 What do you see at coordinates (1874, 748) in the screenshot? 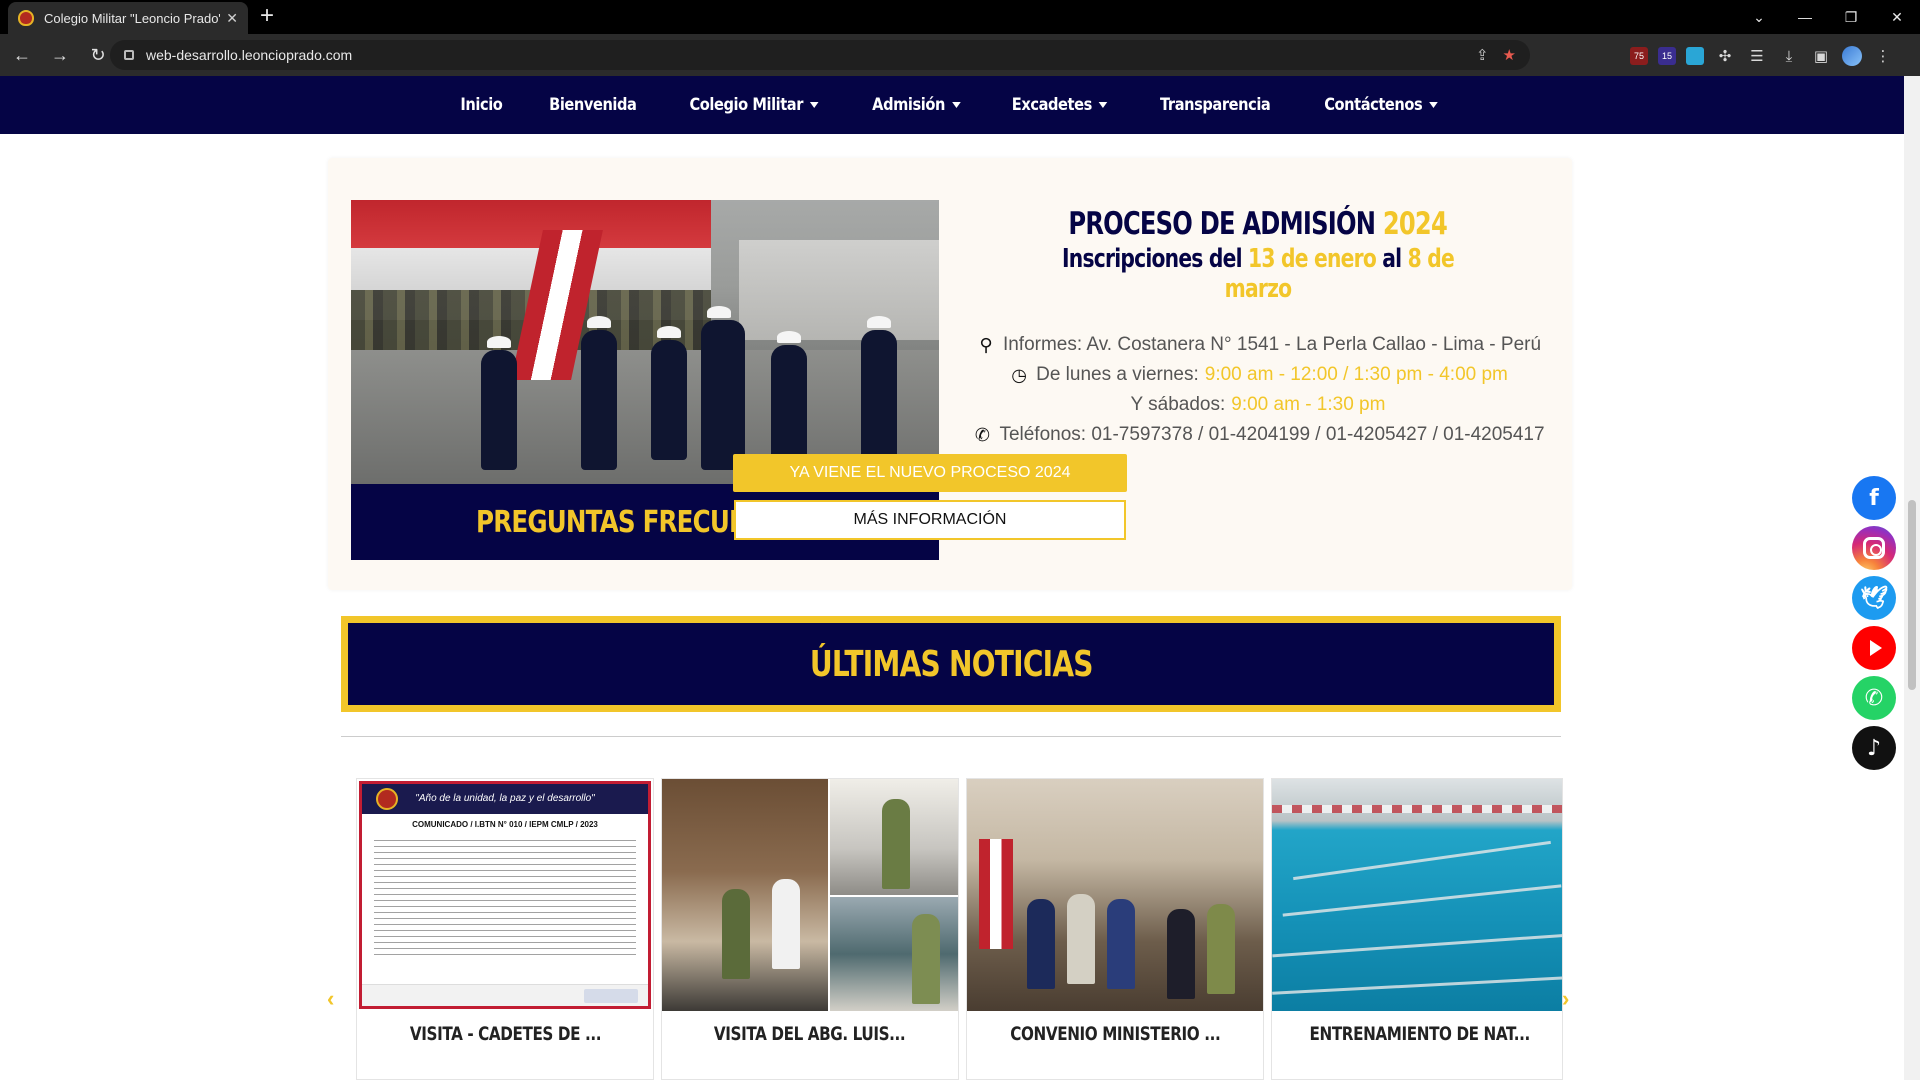
I see `tiktok-icon: ♪` at bounding box center [1874, 748].